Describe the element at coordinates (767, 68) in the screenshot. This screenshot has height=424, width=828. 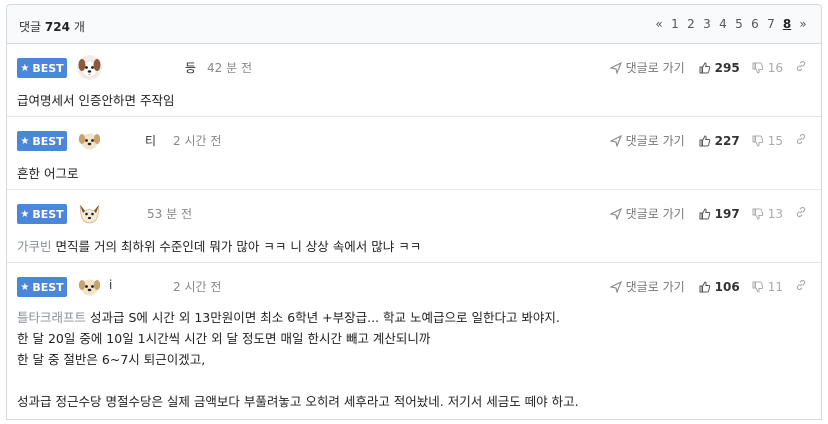
I see `dislike-button: 16` at that location.